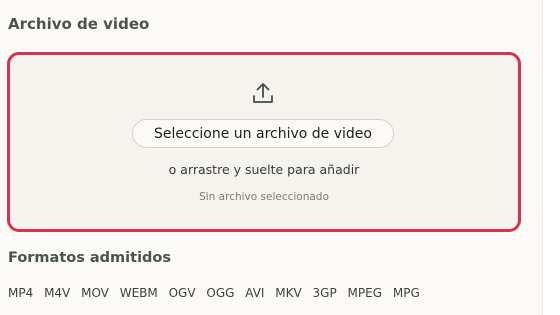 The height and width of the screenshot is (315, 560). I want to click on format-item: MPG, so click(406, 293).